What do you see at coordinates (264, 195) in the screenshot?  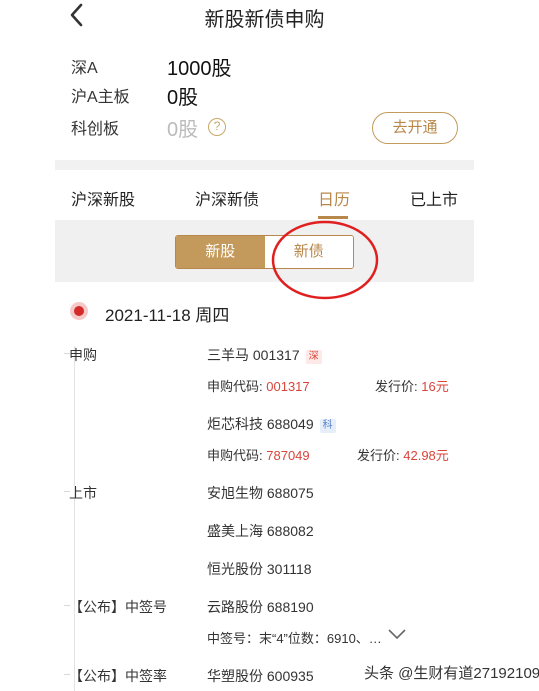 I see `tab-bar: 沪深新股 沪深新债 日历 已上市` at bounding box center [264, 195].